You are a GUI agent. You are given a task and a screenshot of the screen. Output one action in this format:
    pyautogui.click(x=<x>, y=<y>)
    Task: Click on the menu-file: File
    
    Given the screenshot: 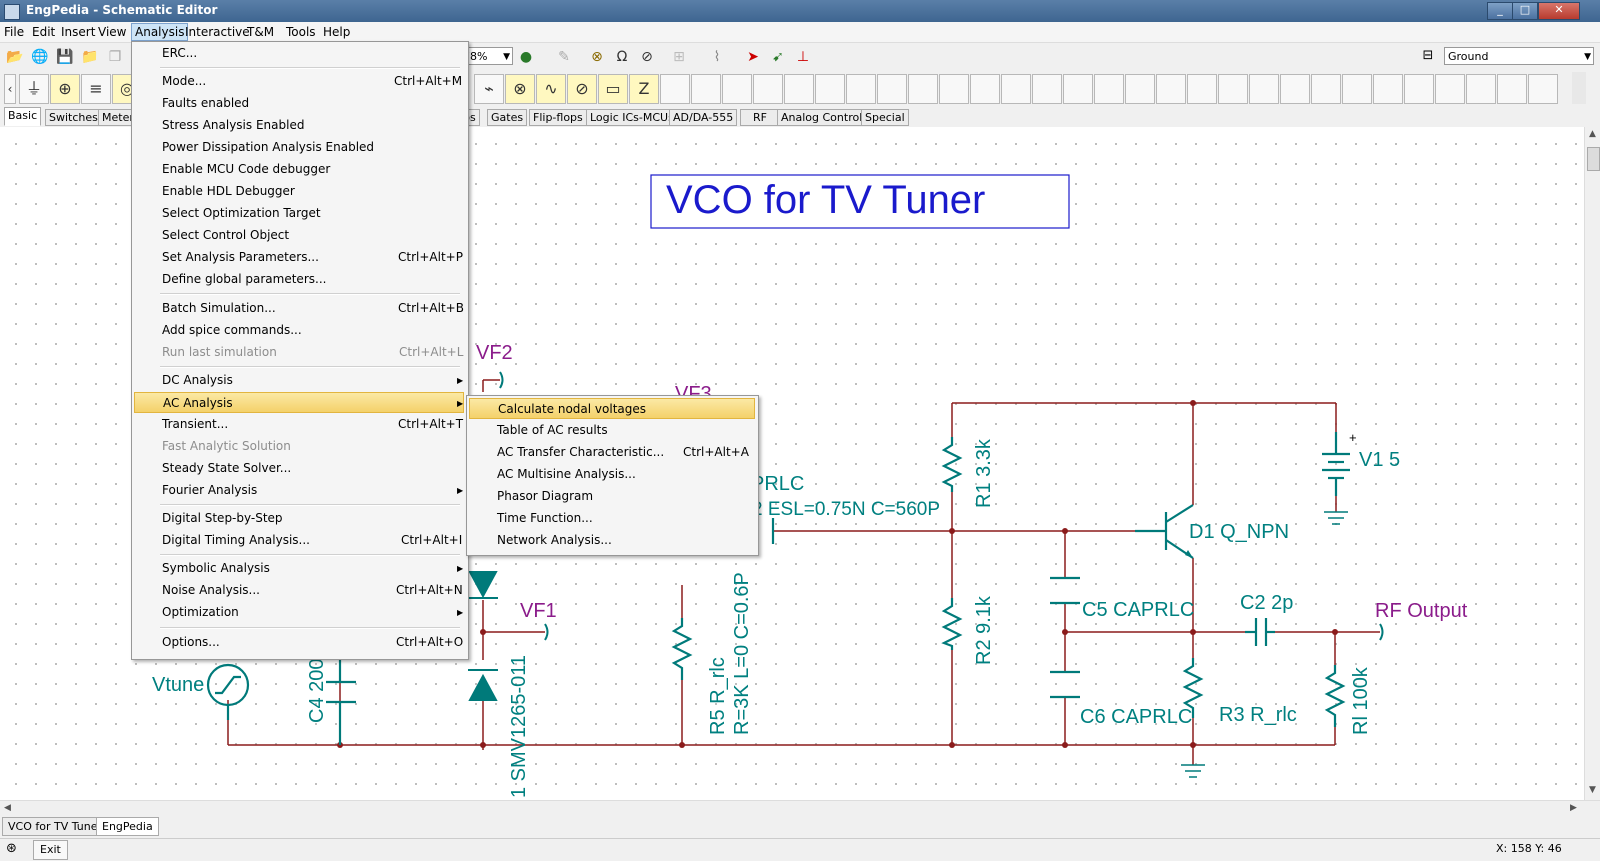 What is the action you would take?
    pyautogui.click(x=14, y=32)
    